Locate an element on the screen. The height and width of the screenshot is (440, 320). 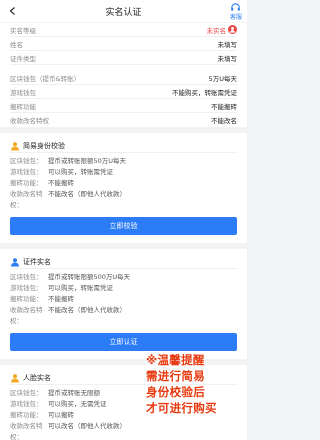
info-key: 姓名 is located at coordinates (16, 44).